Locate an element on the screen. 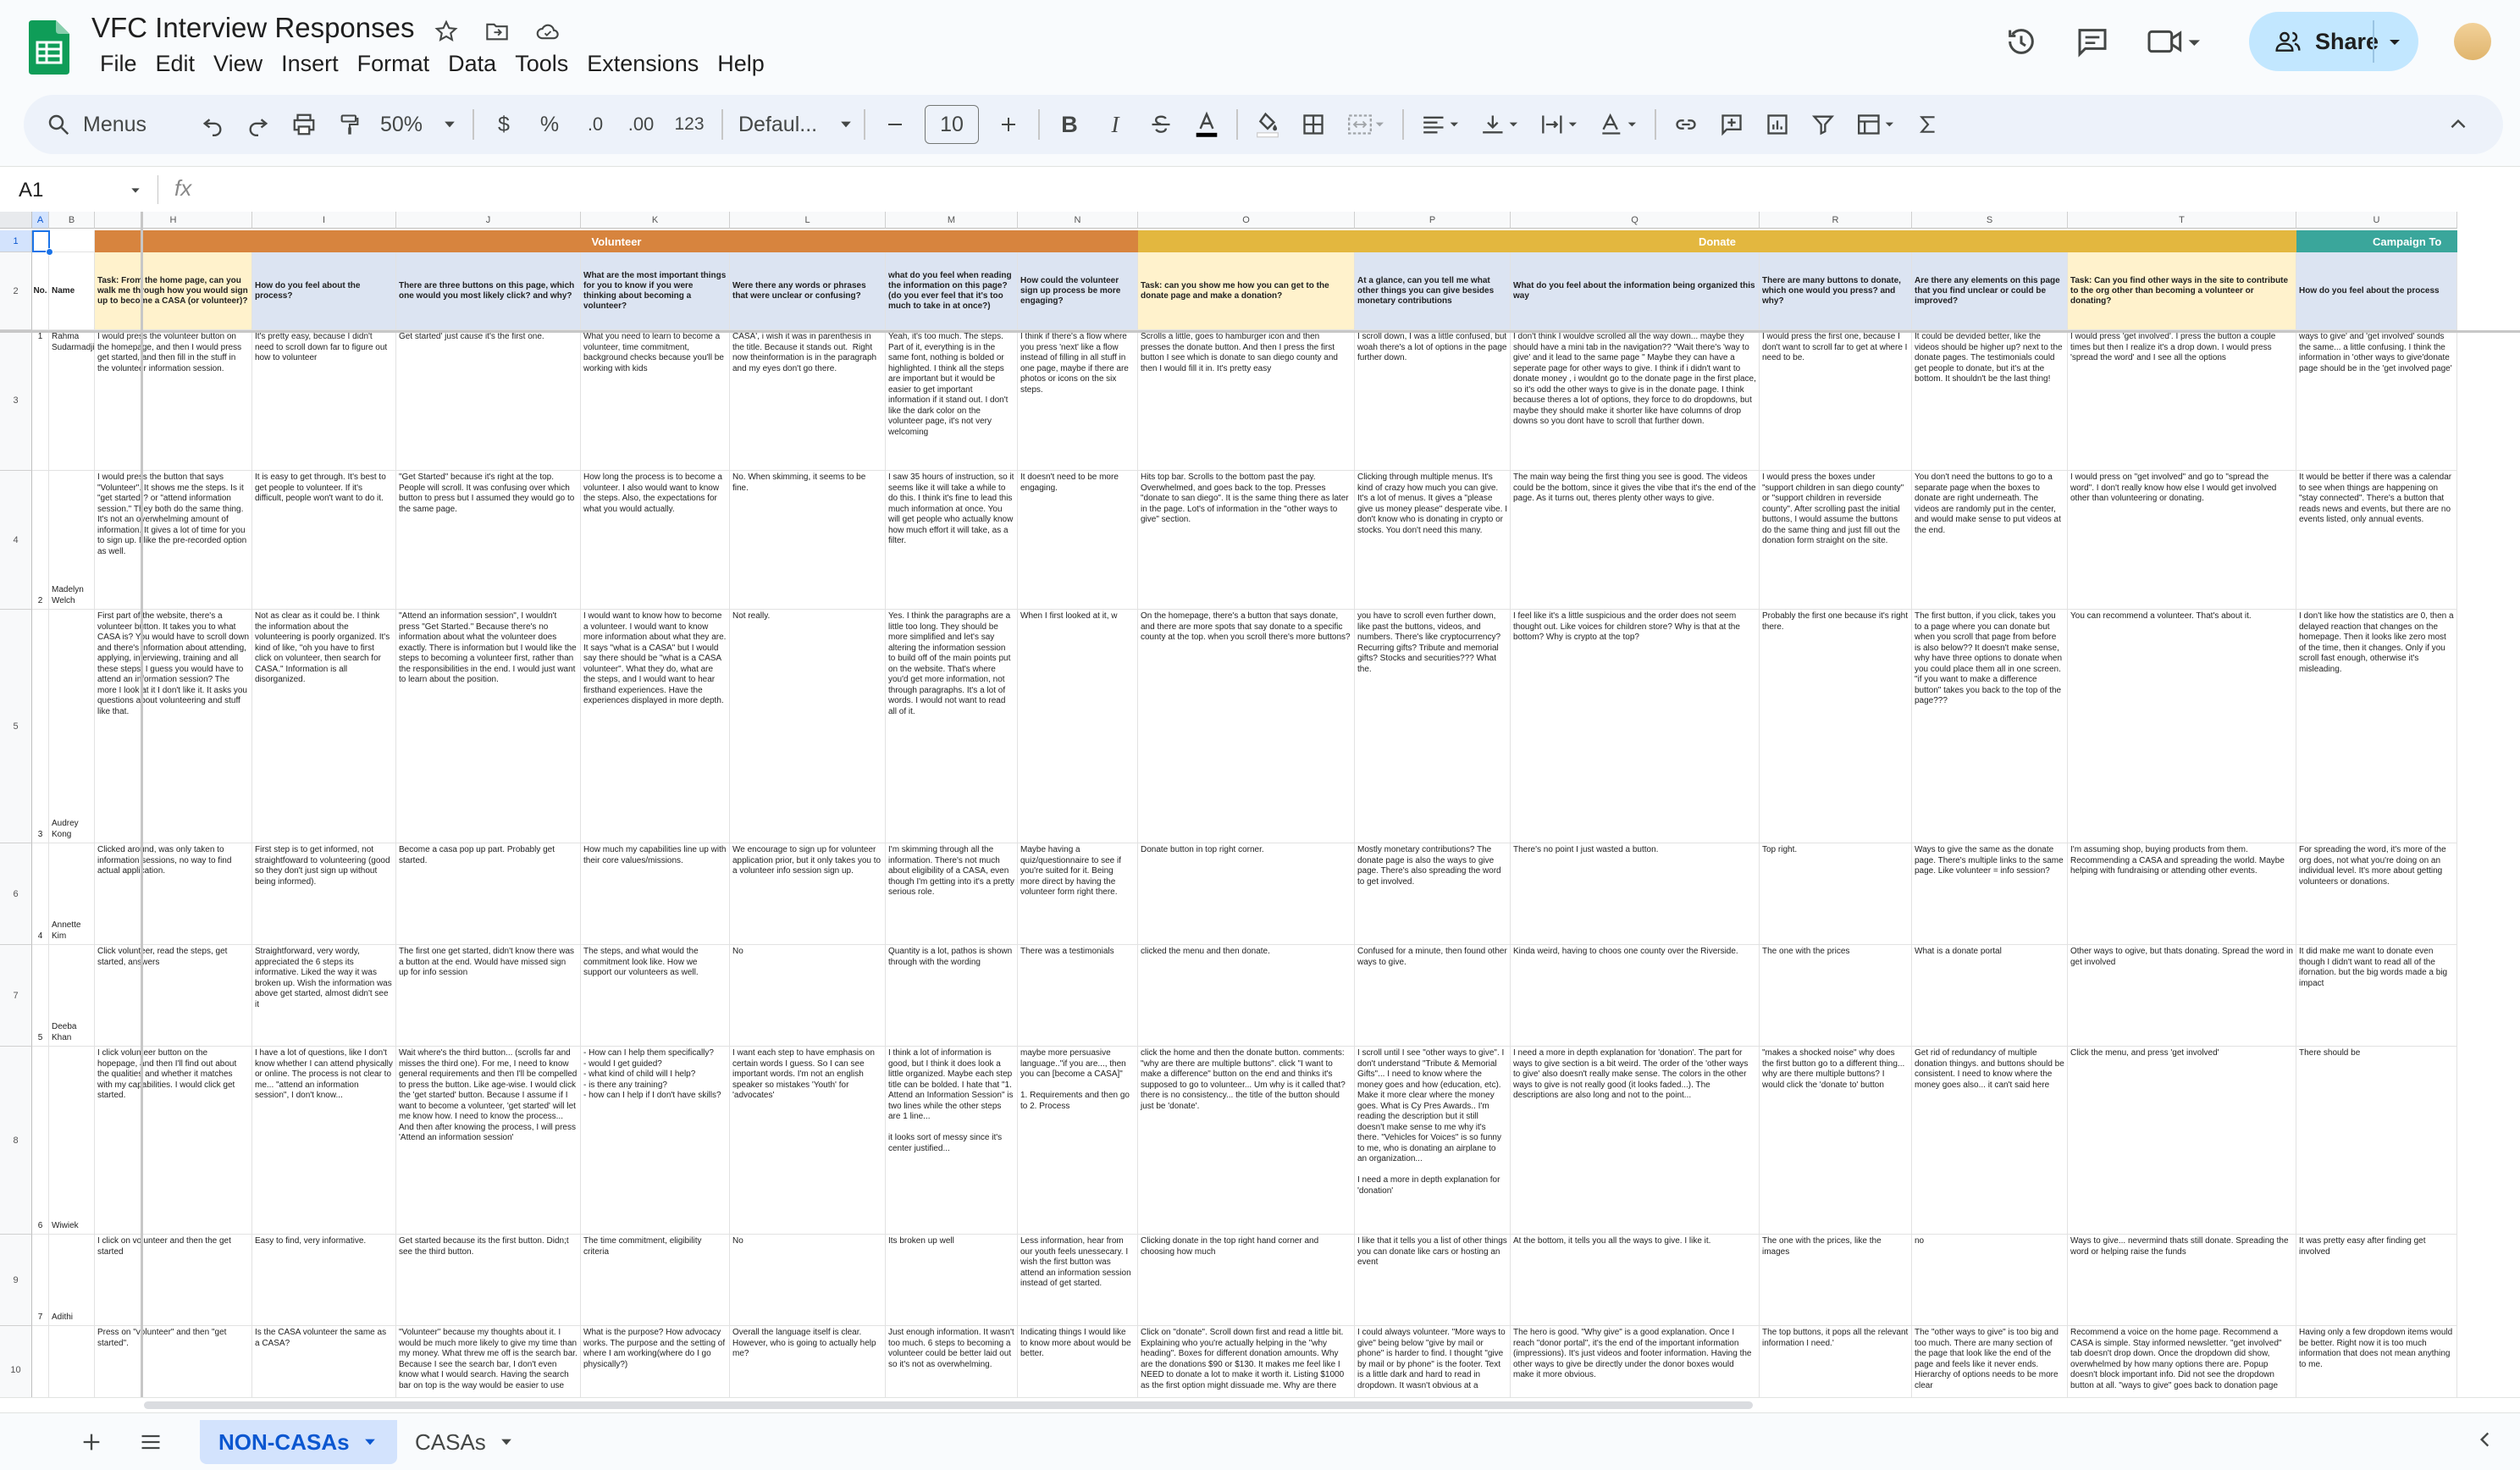 This screenshot has width=2520, height=1470. frozen-row-divider is located at coordinates (1260, 331).